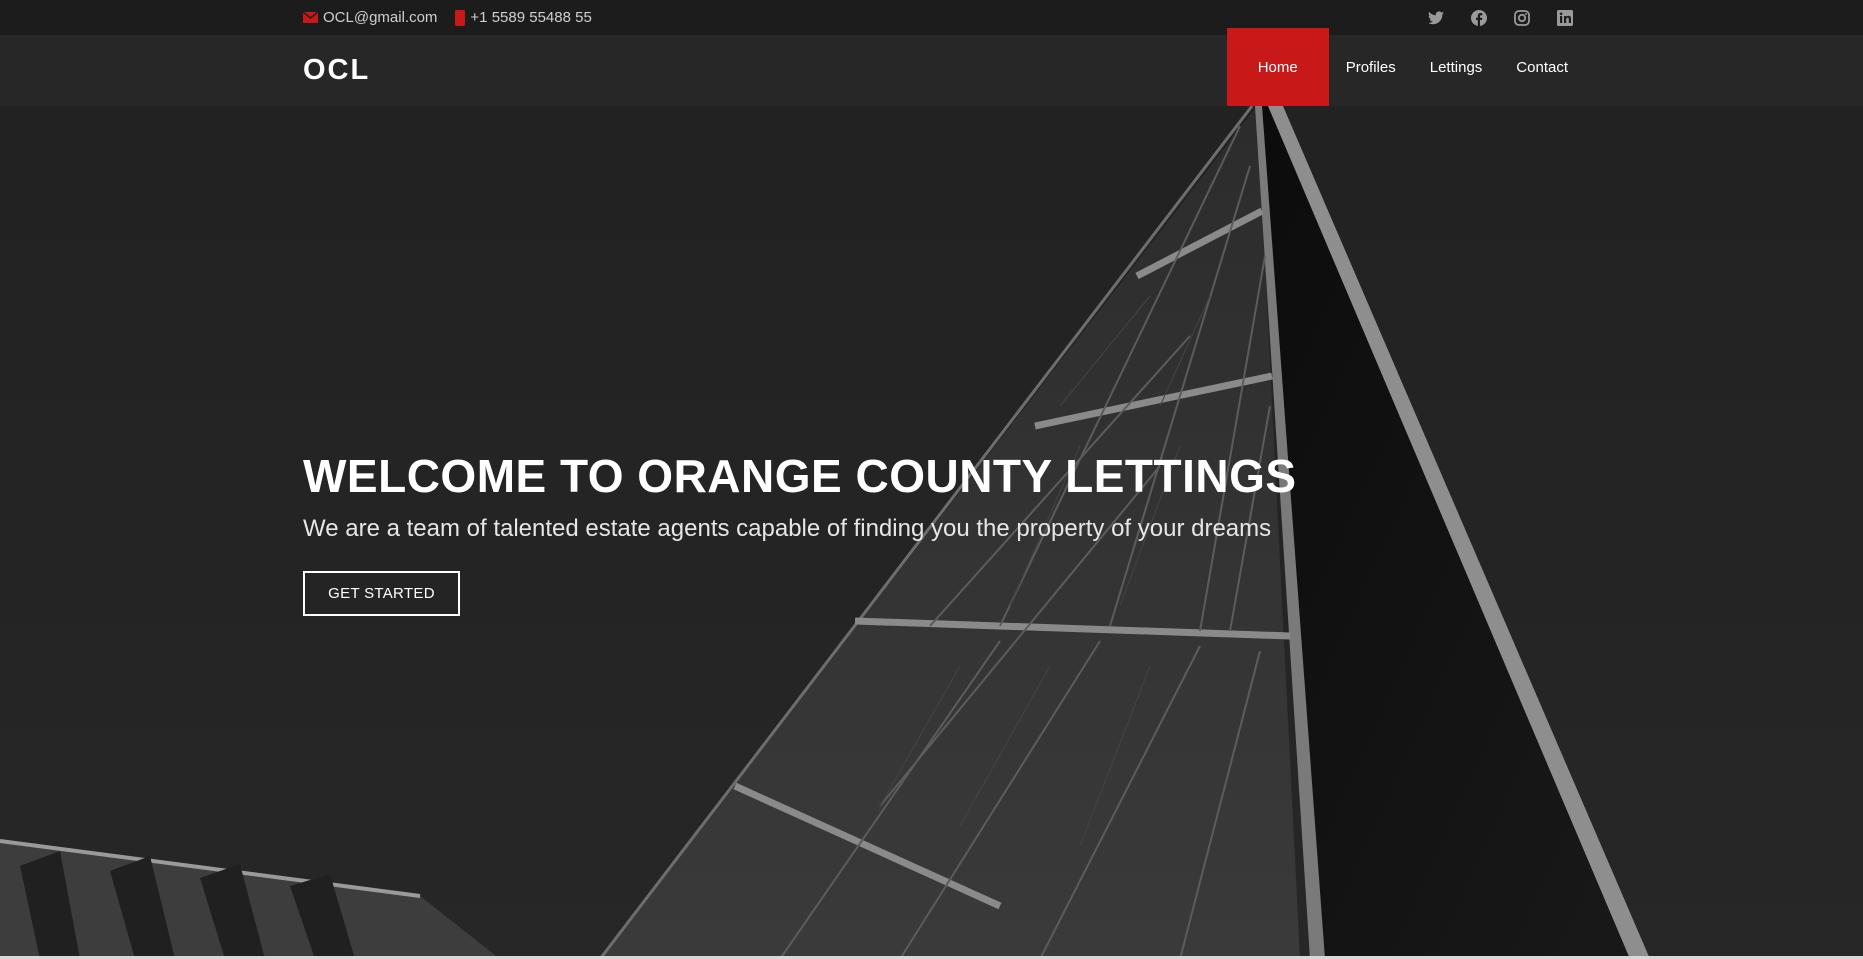  I want to click on twitter-icon, so click(1435, 17).